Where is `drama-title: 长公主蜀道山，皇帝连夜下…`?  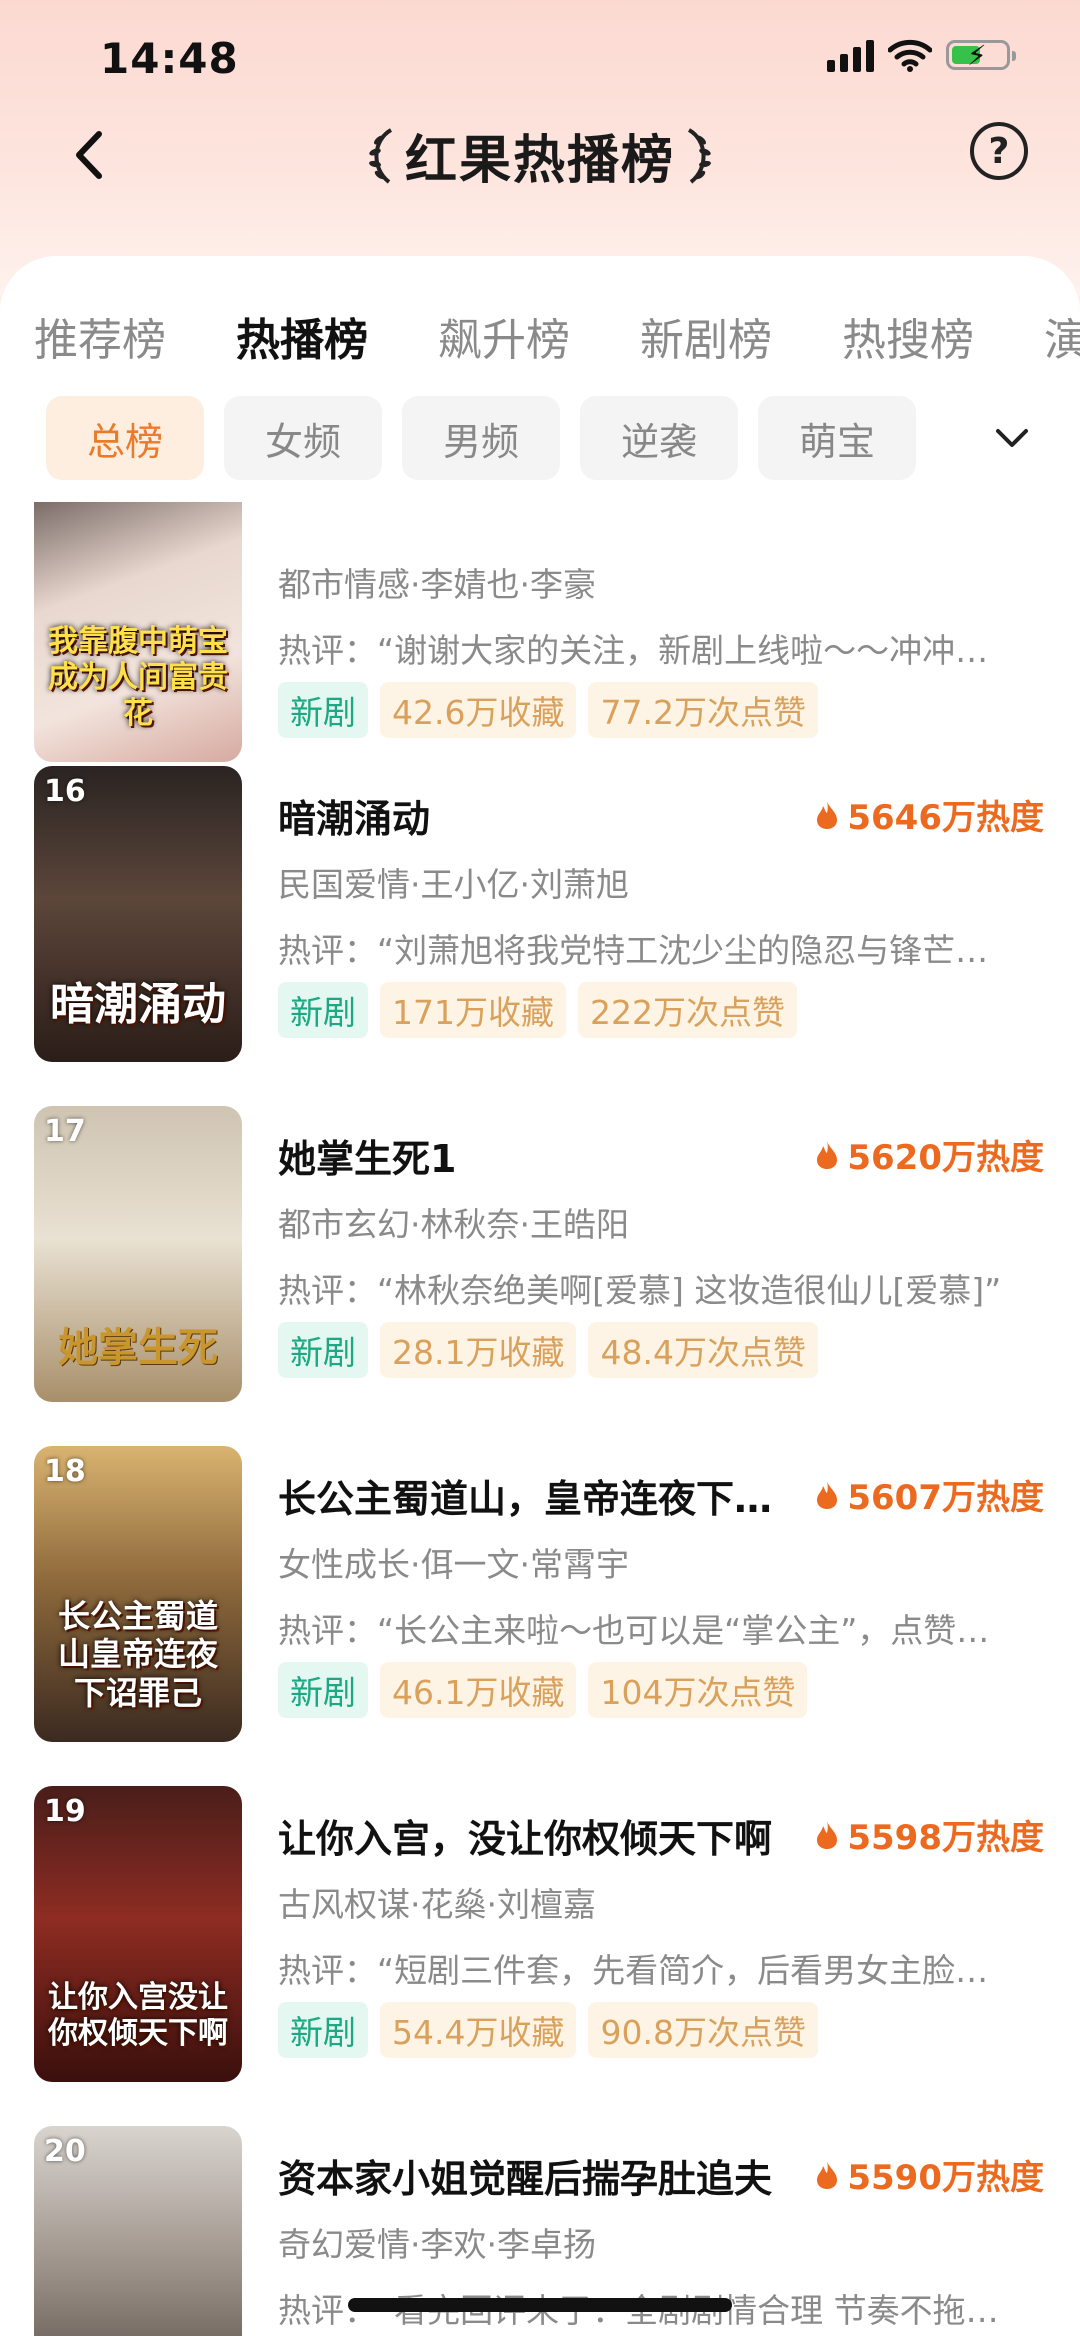 drama-title: 长公主蜀道山，皇帝连夜下… is located at coordinates (525, 1495).